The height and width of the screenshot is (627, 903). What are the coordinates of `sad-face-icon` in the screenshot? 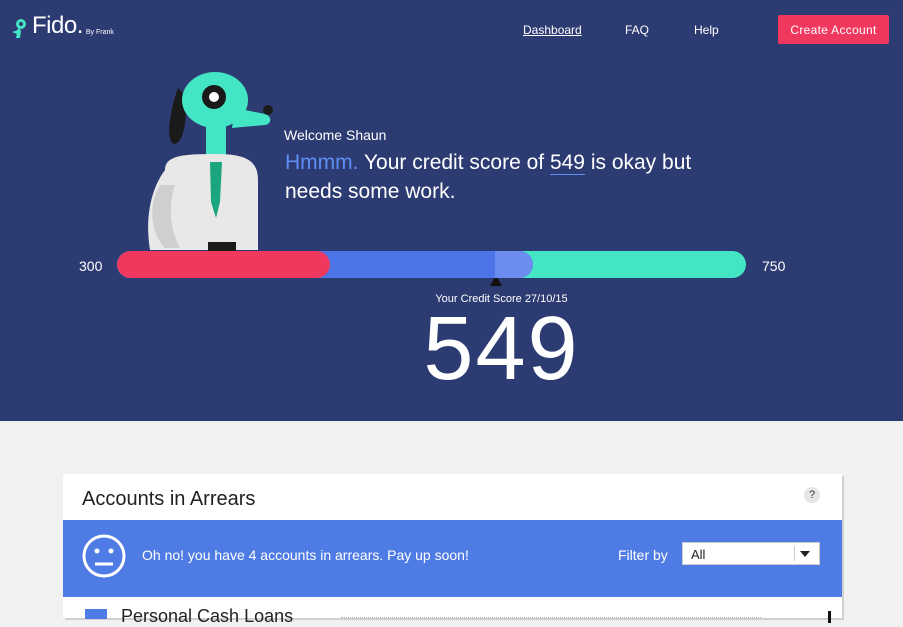 It's located at (104, 556).